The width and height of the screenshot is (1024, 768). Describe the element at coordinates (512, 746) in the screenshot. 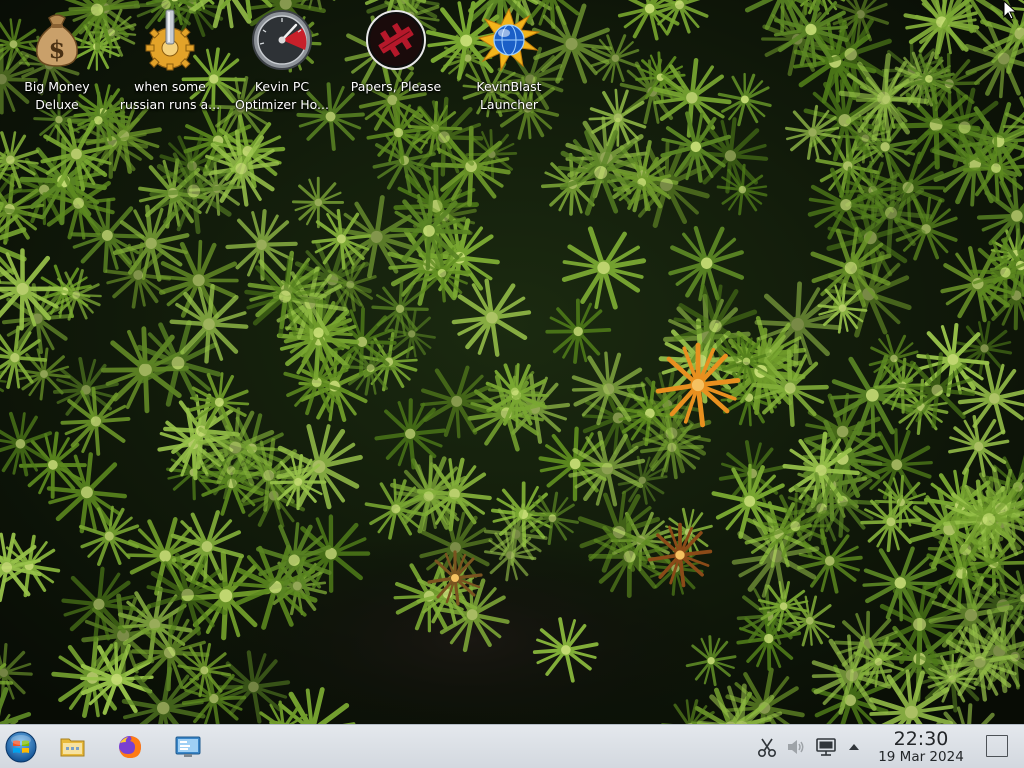

I see `taskbar: 22:30 19 Mar 2024` at that location.